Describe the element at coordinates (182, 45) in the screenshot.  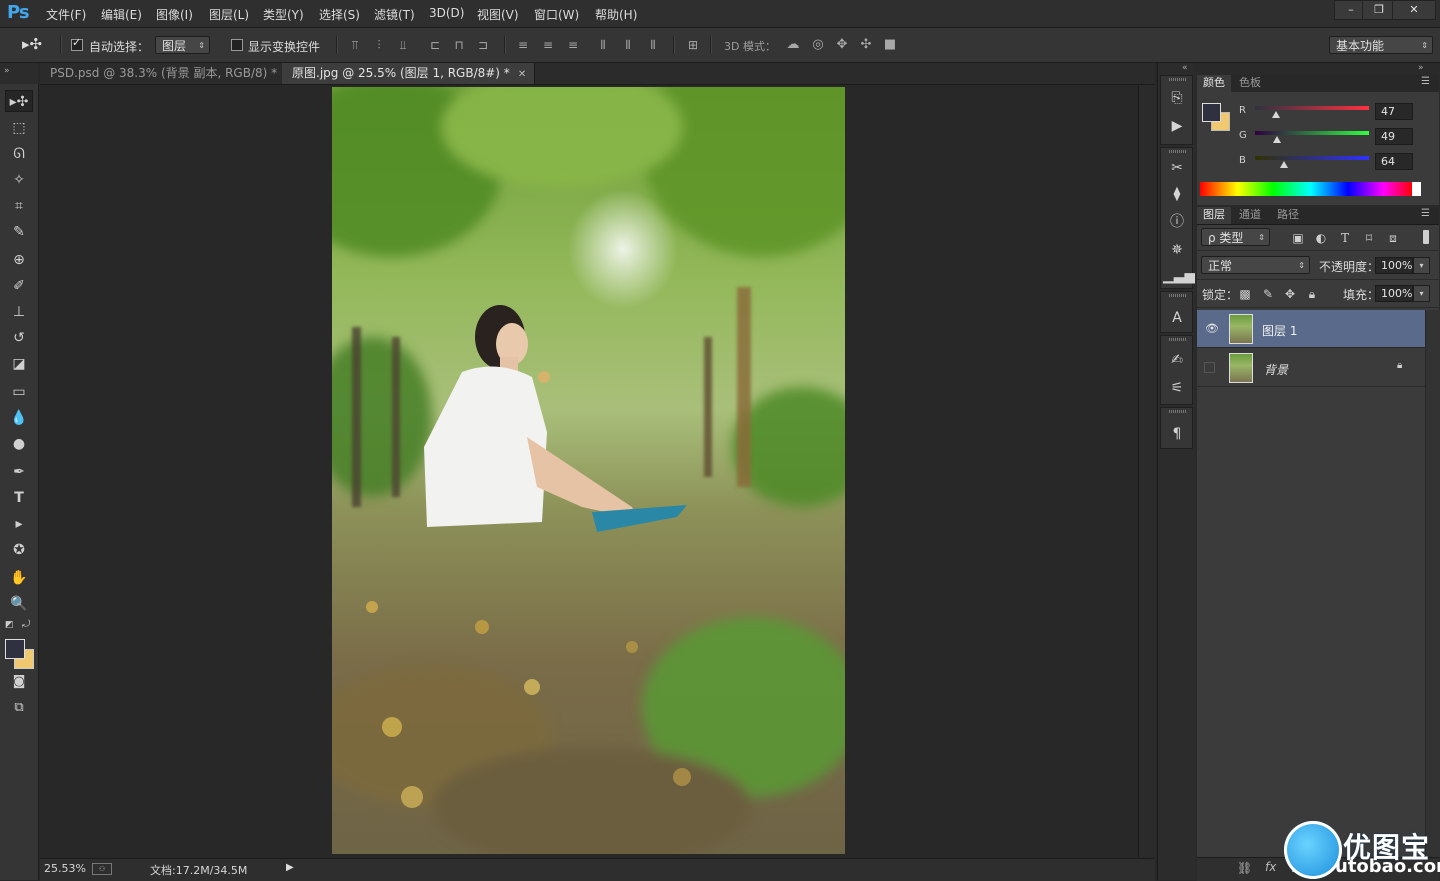
I see `auto-select-target-dropdown: 图层 ⇕` at that location.